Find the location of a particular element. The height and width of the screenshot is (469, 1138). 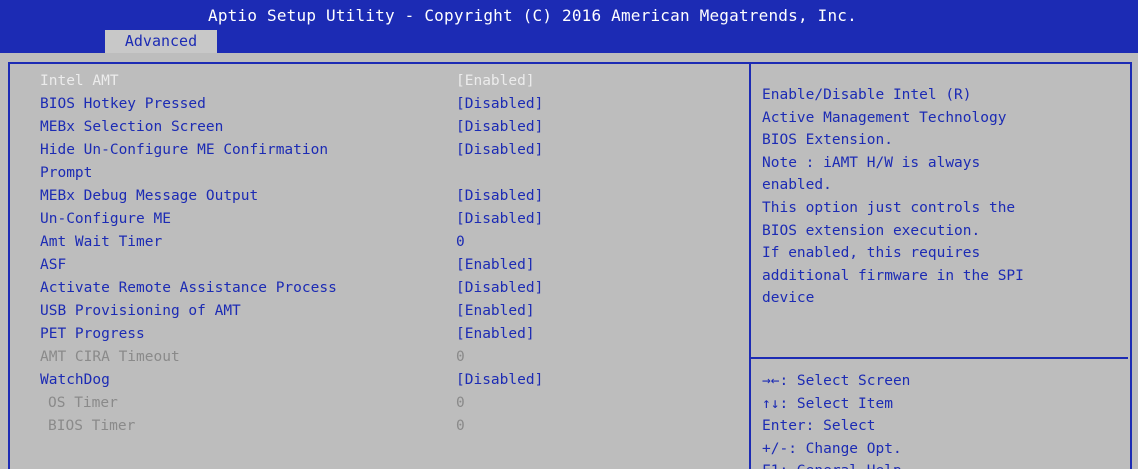

help-line: BIOS Extension. is located at coordinates (827, 140).